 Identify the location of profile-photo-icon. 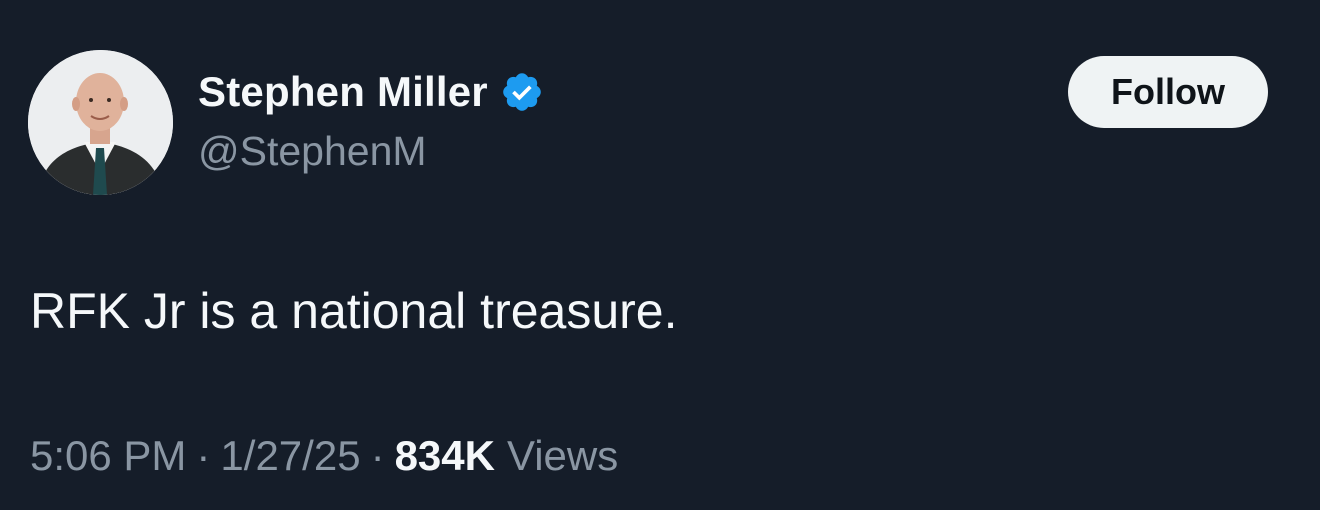
(100, 122).